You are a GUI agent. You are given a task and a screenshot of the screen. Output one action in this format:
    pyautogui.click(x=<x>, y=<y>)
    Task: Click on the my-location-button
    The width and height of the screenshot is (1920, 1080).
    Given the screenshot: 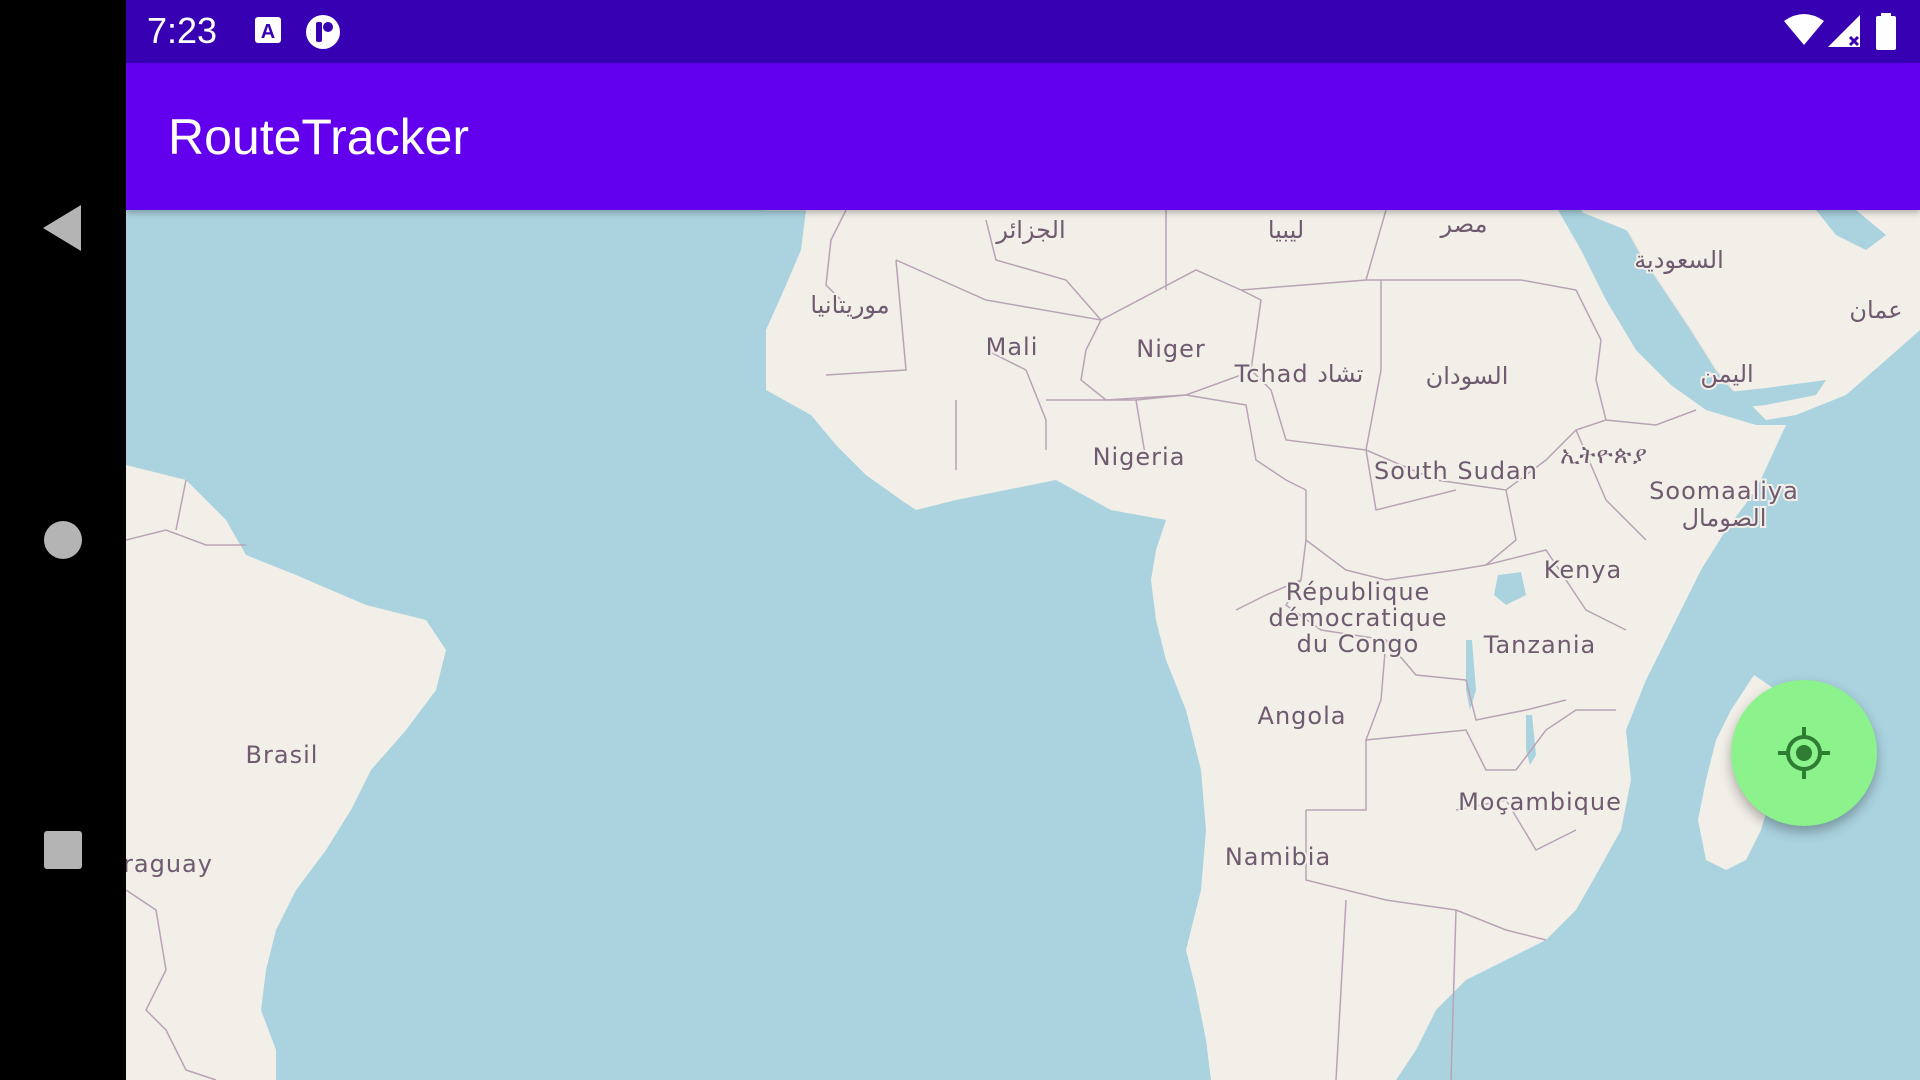 What is the action you would take?
    pyautogui.click(x=1804, y=753)
    